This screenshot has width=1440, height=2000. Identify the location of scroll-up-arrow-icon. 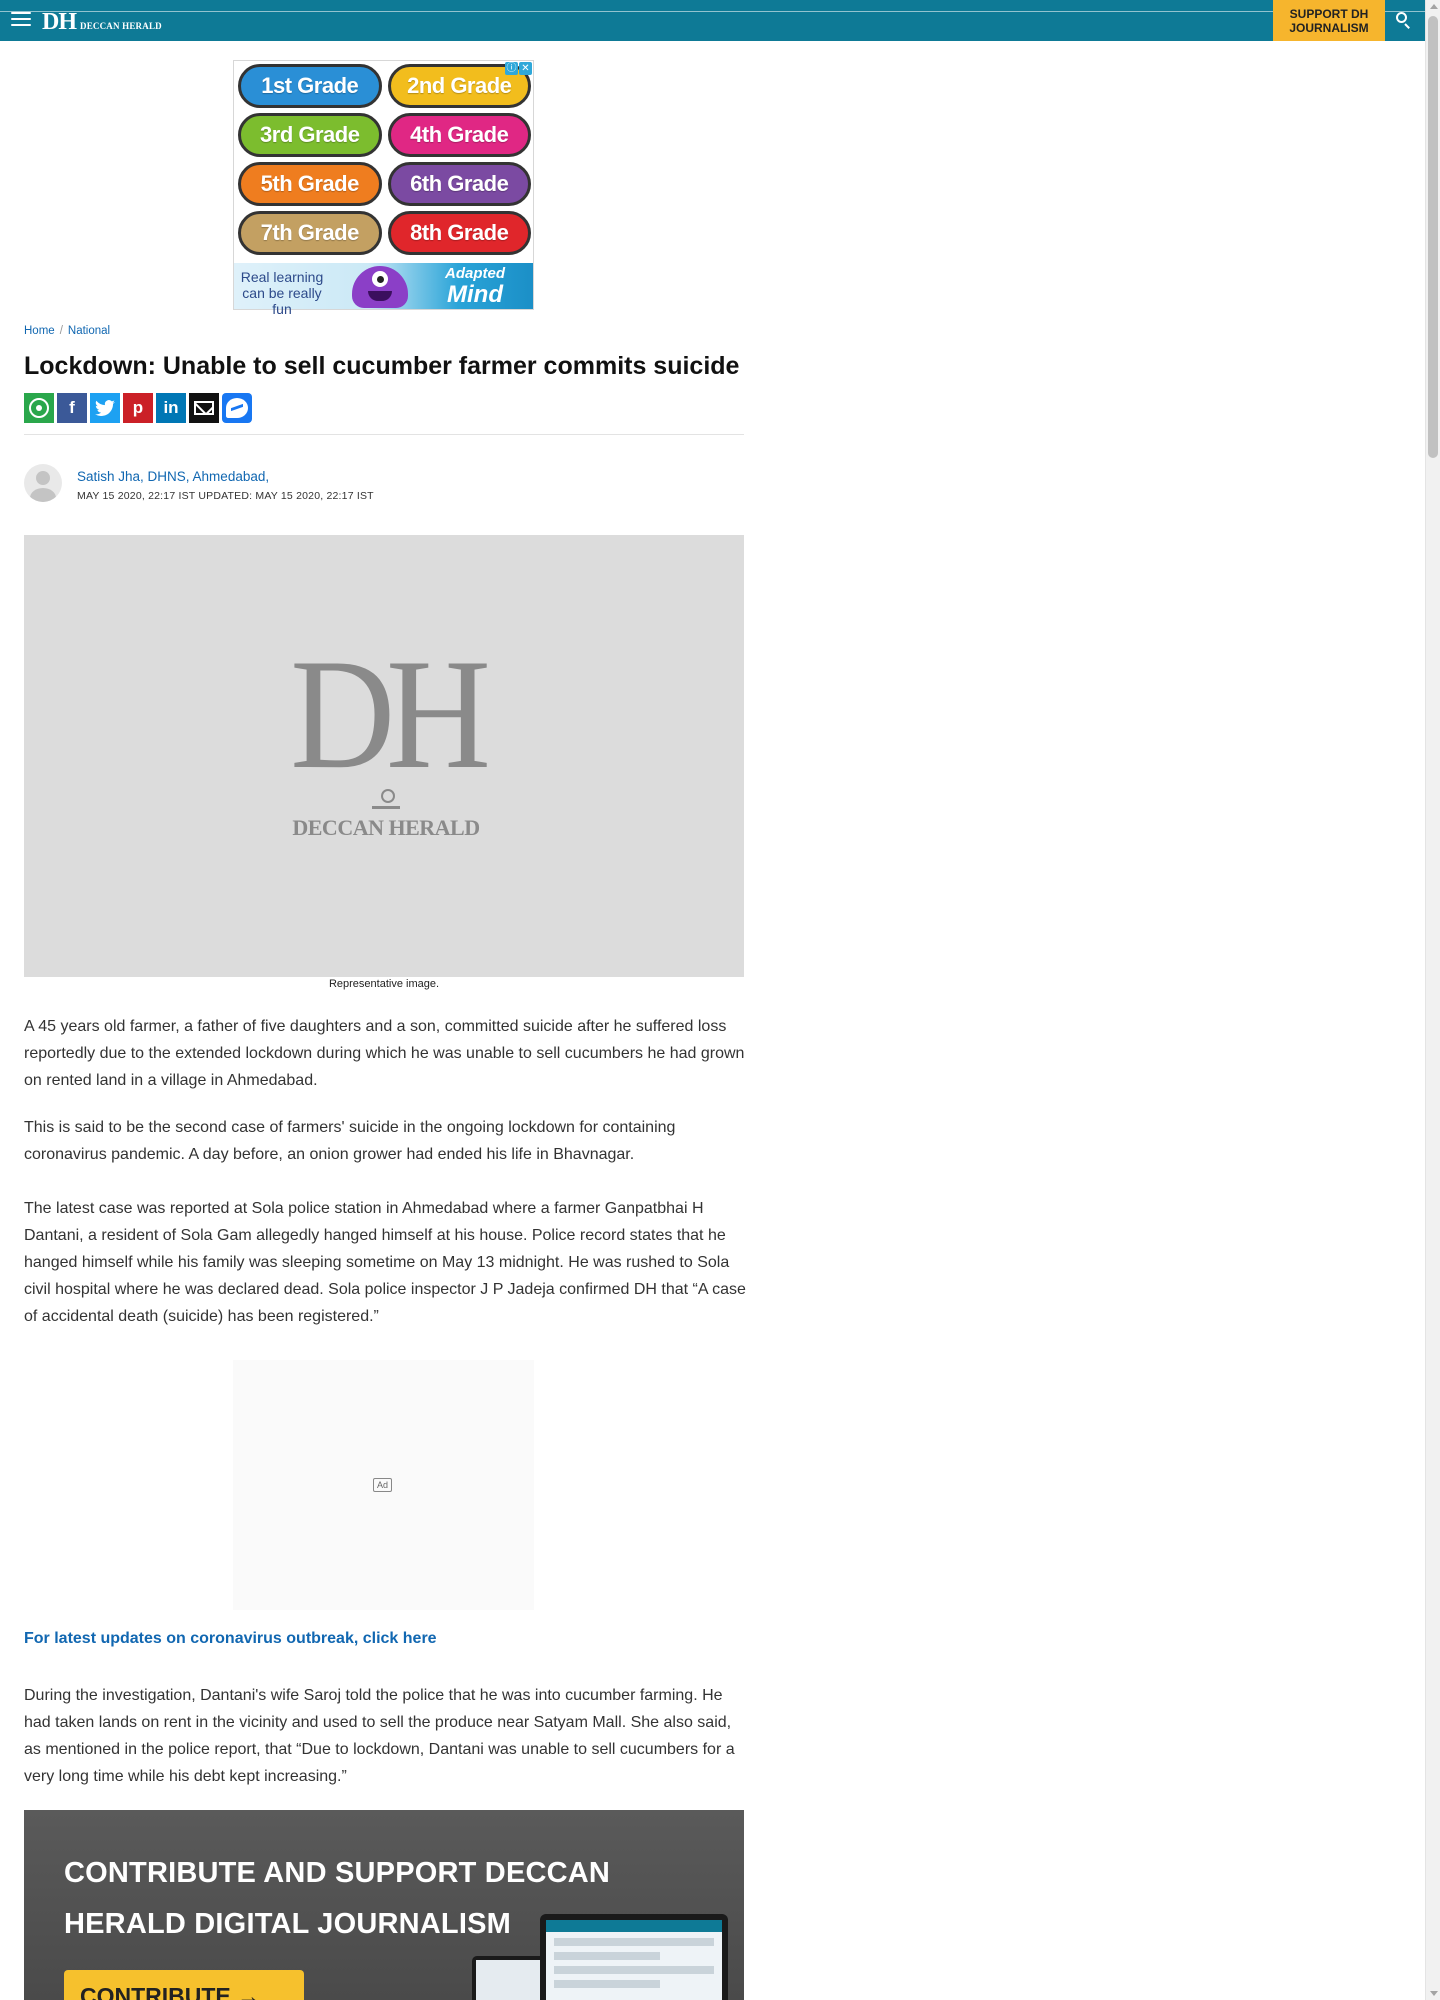
(1434, 6).